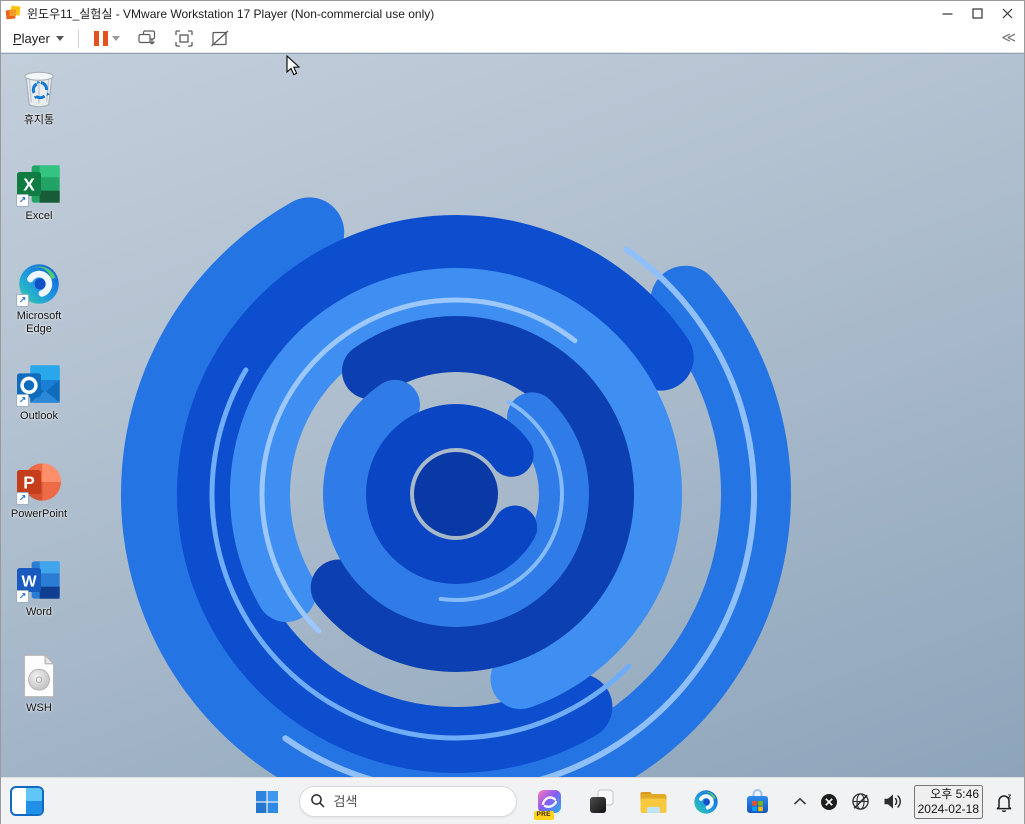 This screenshot has height=824, width=1025. I want to click on system-tray: 오후 5:46 2024-02-18 z, so click(903, 801).